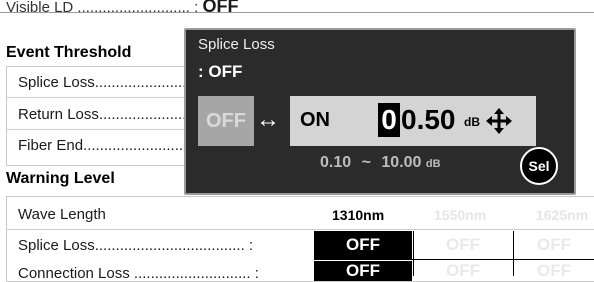 This screenshot has height=282, width=594. Describe the element at coordinates (554, 245) in the screenshot. I see `splice-loss-1625-cell: OFF` at that location.